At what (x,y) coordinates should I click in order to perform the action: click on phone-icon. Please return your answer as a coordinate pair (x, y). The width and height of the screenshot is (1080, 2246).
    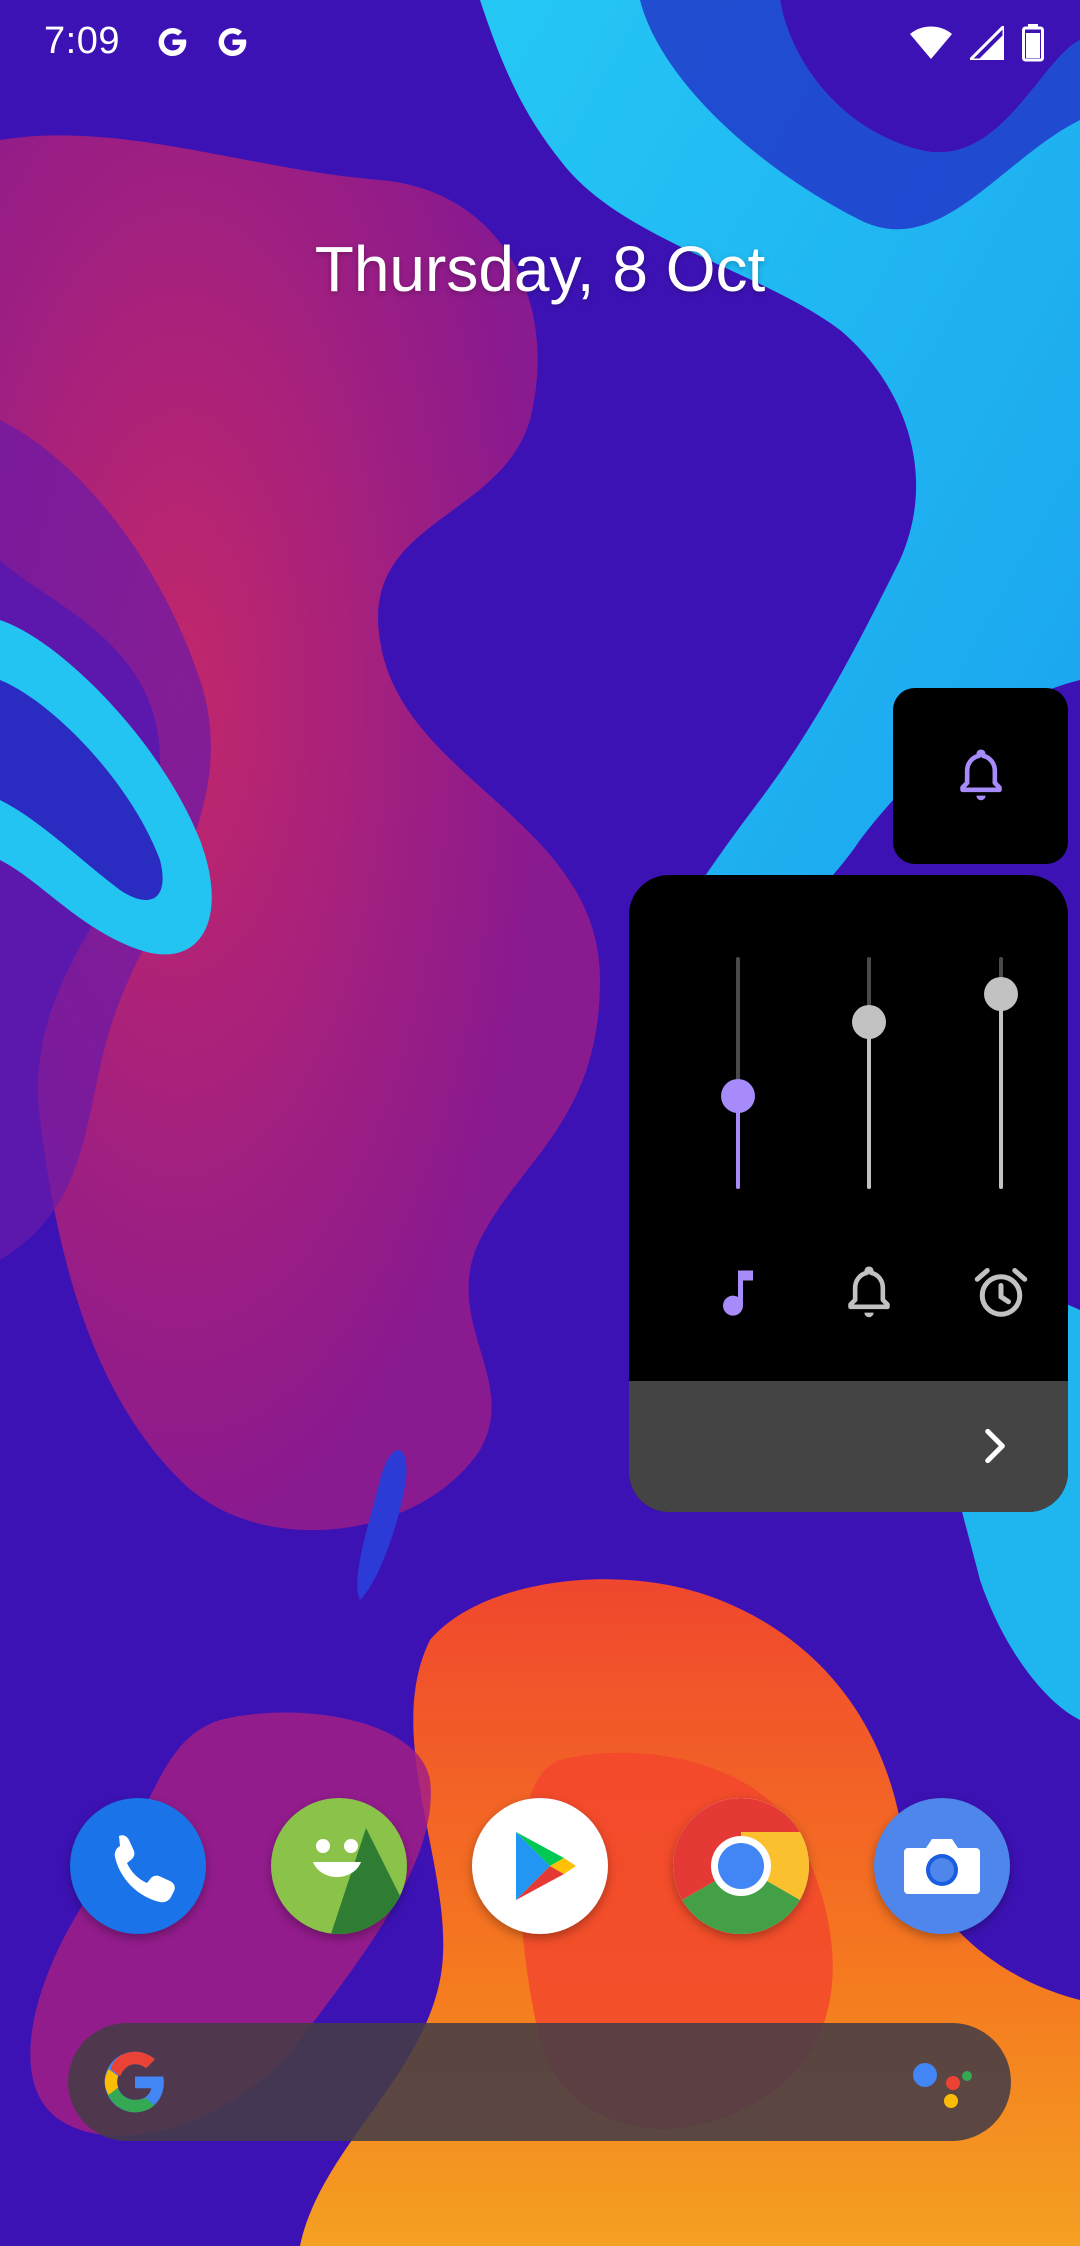
    Looking at the image, I should click on (138, 1866).